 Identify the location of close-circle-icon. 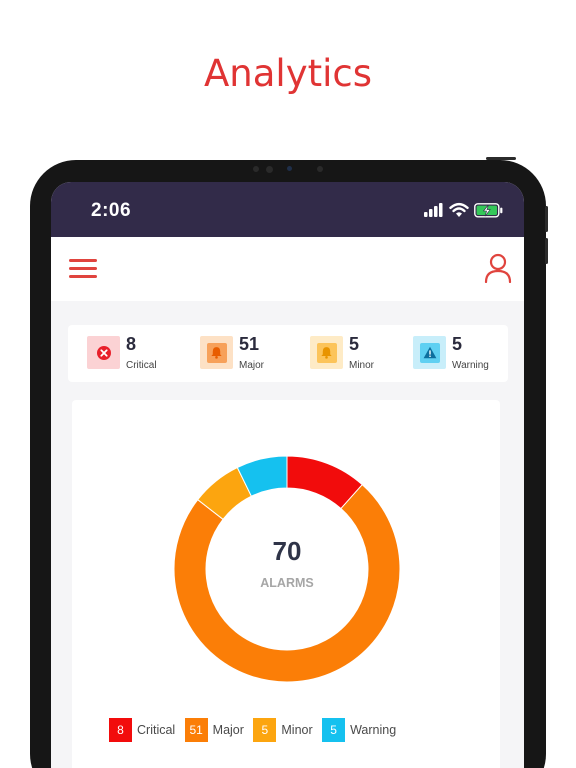
(103, 352).